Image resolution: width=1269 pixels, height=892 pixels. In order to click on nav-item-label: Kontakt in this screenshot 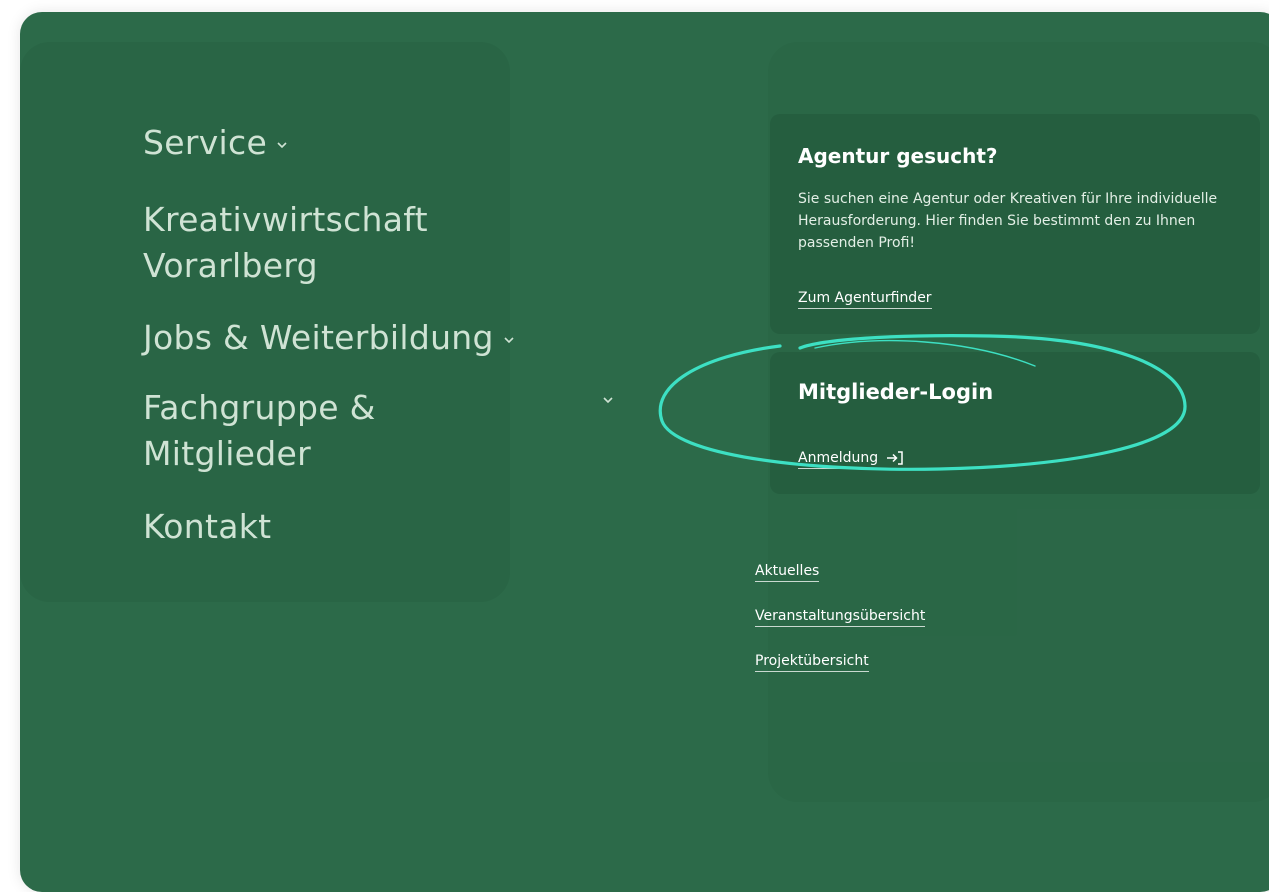, I will do `click(207, 526)`.